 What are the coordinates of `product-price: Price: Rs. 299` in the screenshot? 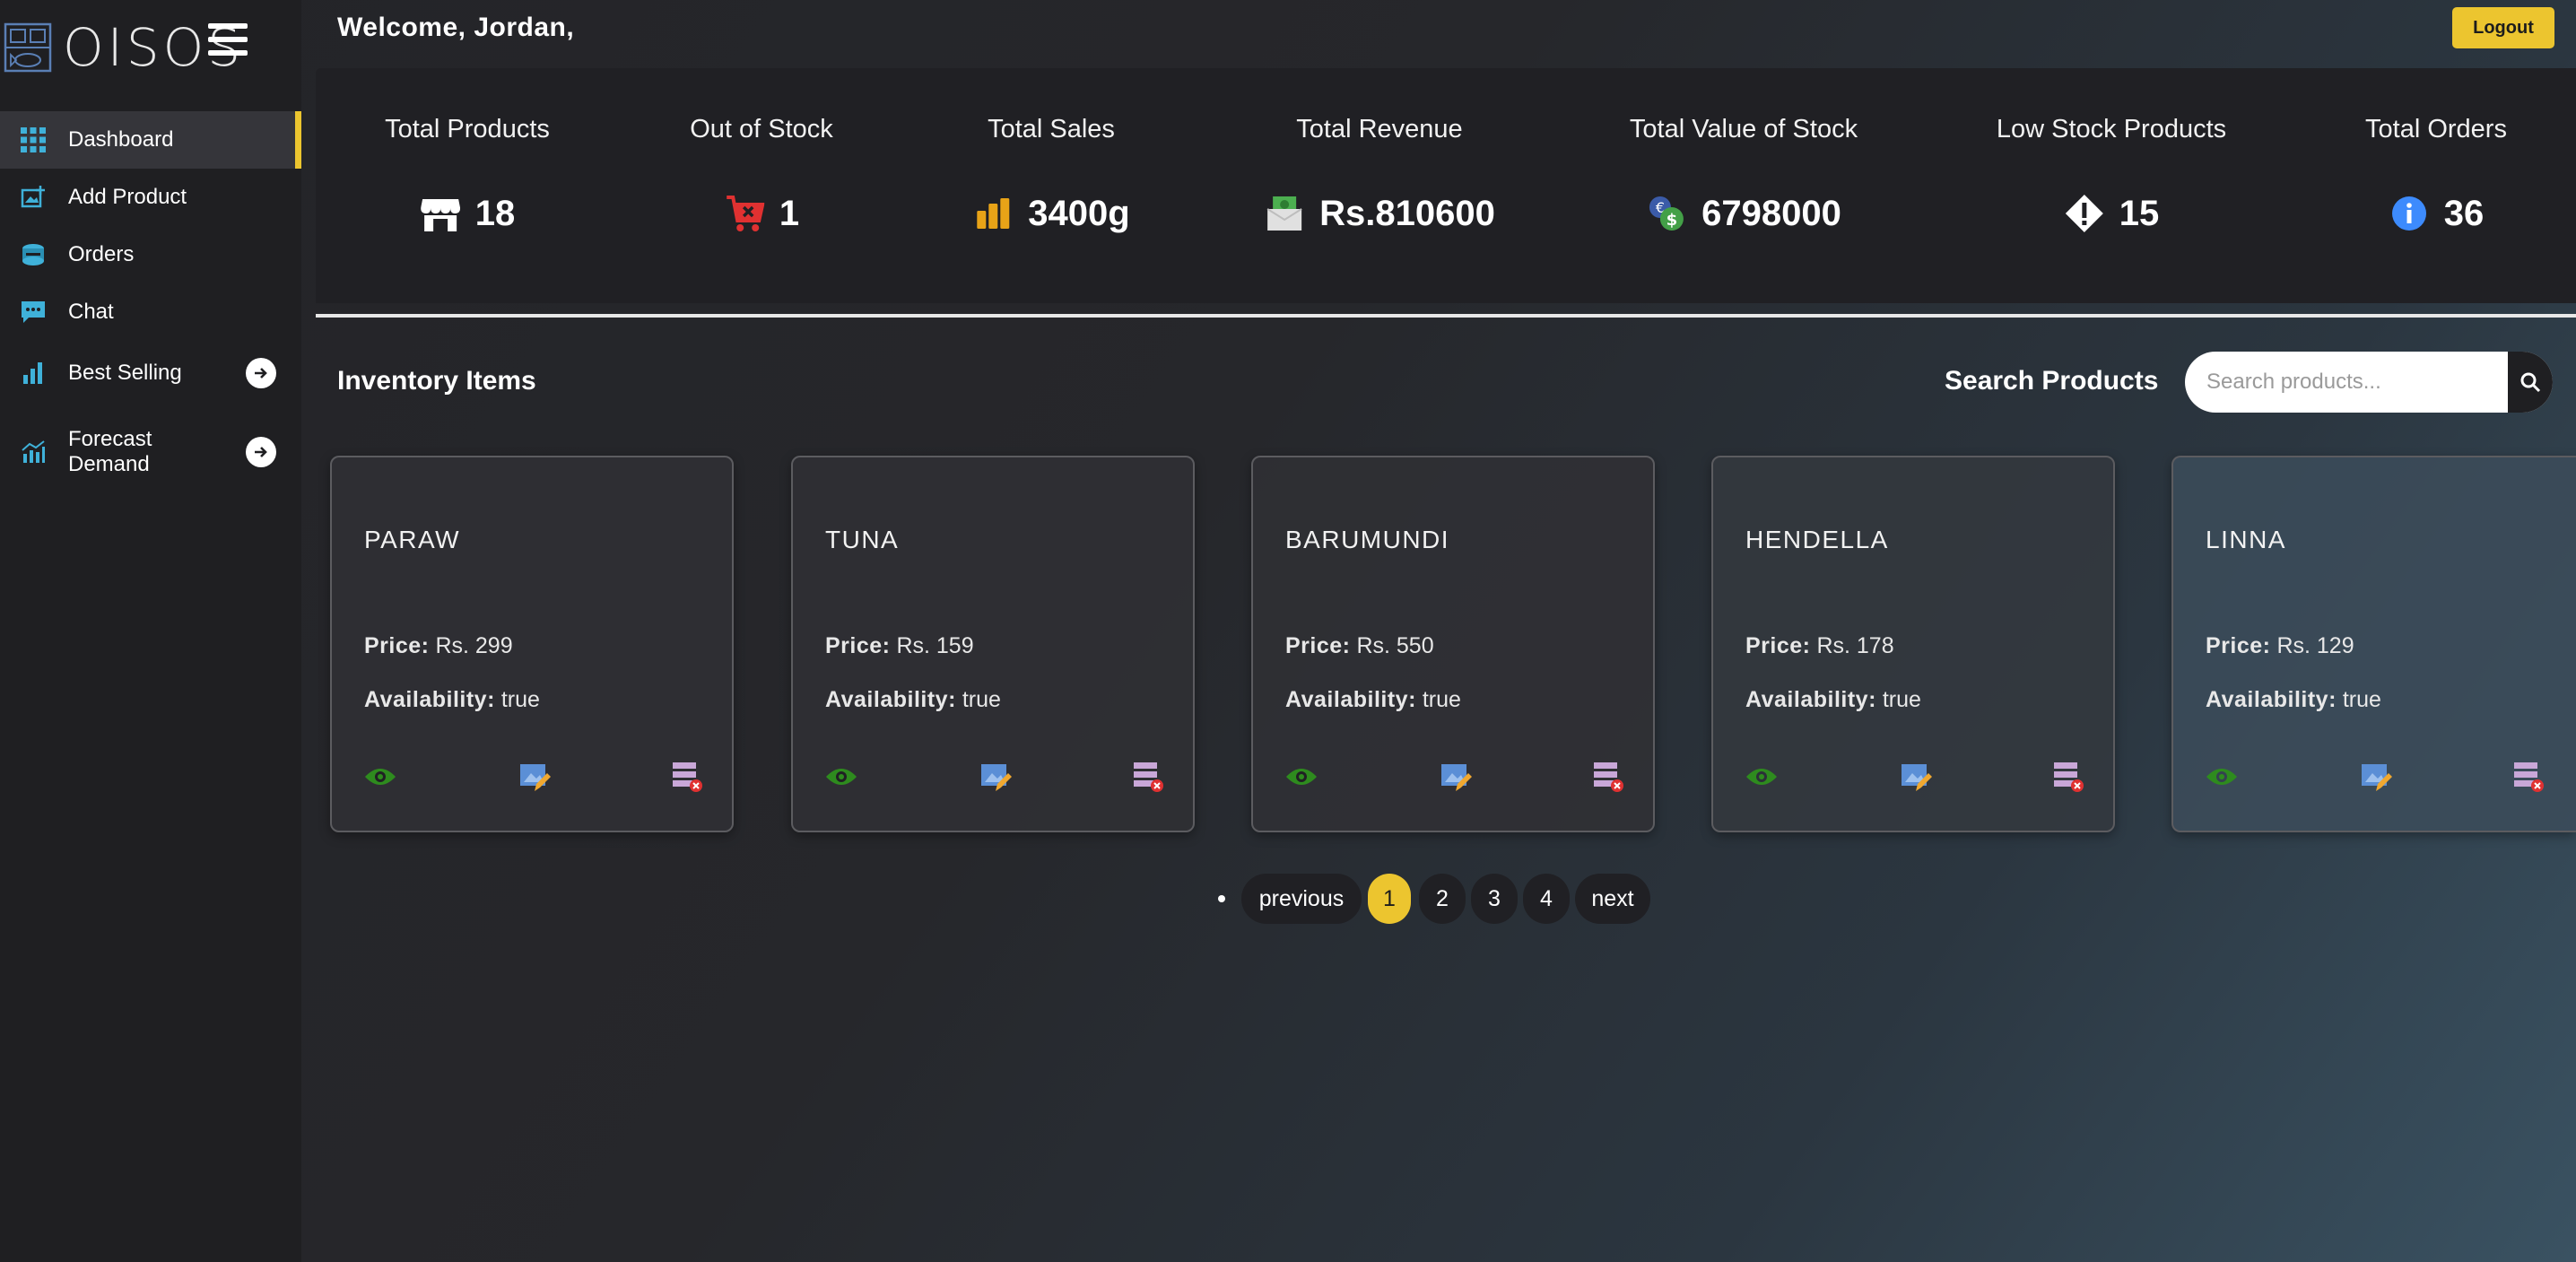 It's located at (438, 646).